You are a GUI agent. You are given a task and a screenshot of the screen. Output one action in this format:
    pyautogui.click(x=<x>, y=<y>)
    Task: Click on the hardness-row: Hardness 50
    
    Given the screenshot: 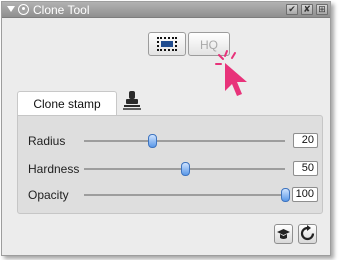 What is the action you would take?
    pyautogui.click(x=170, y=169)
    